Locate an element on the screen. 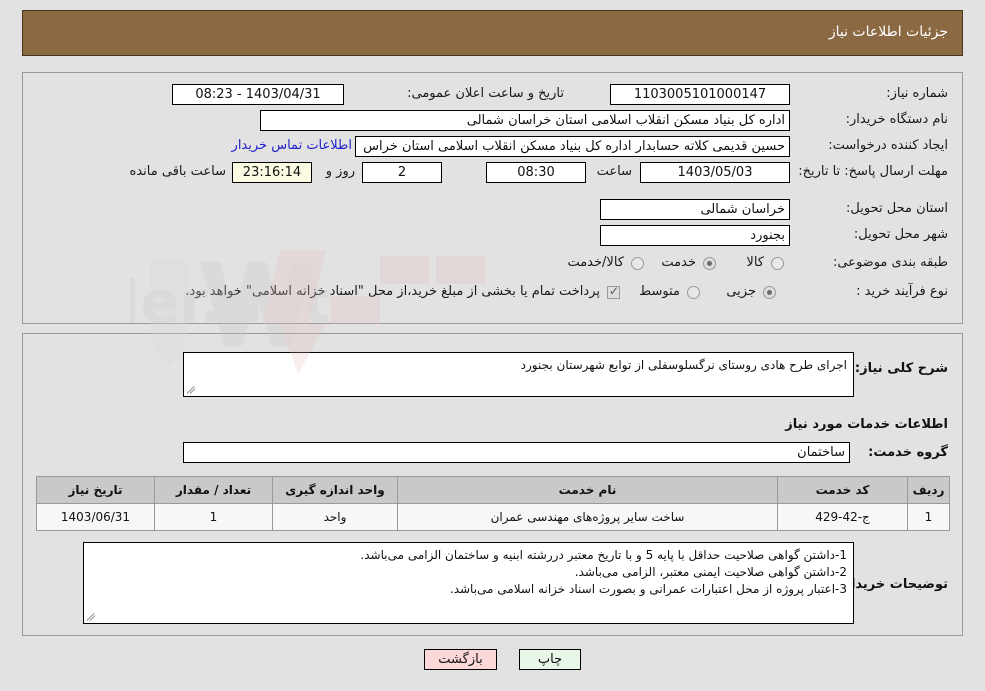 Image resolution: width=985 pixels, height=691 pixels. buyer-notes-label: توضیحات خریدار: is located at coordinates (893, 584).